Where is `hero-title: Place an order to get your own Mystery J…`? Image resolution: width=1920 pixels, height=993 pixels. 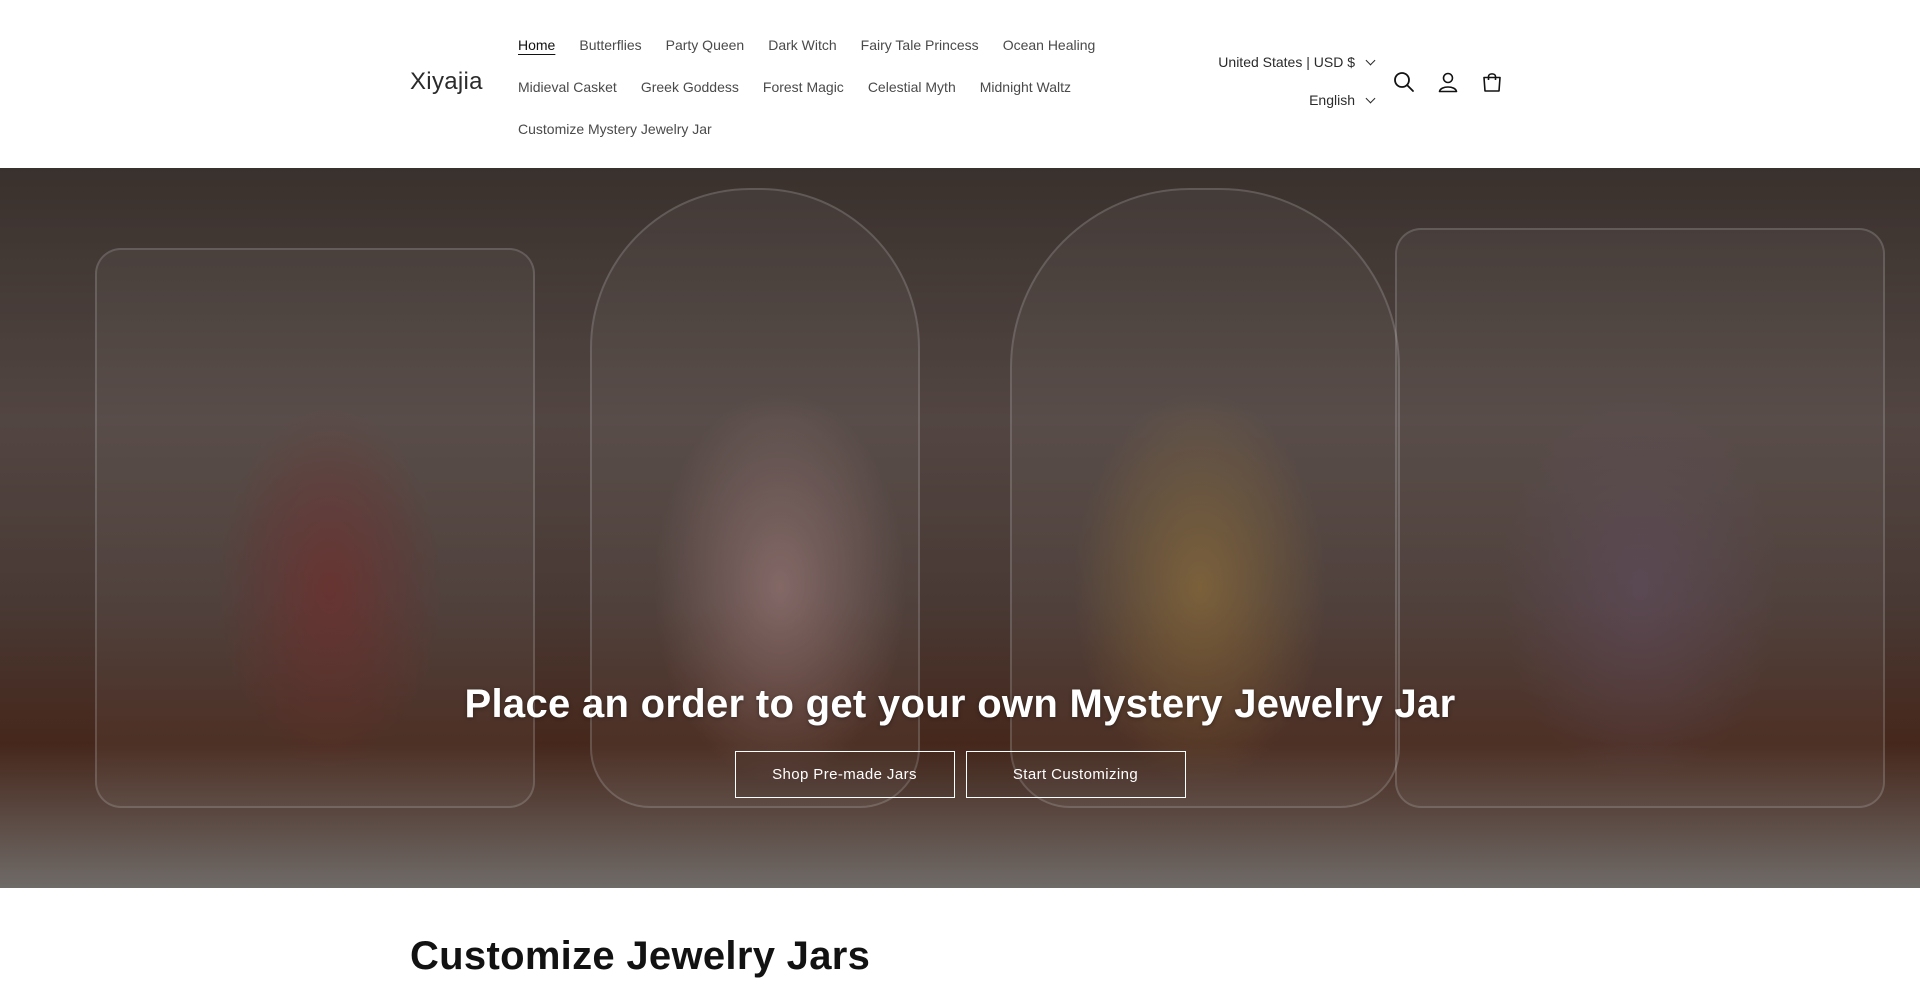 hero-title: Place an order to get your own Mystery J… is located at coordinates (960, 704).